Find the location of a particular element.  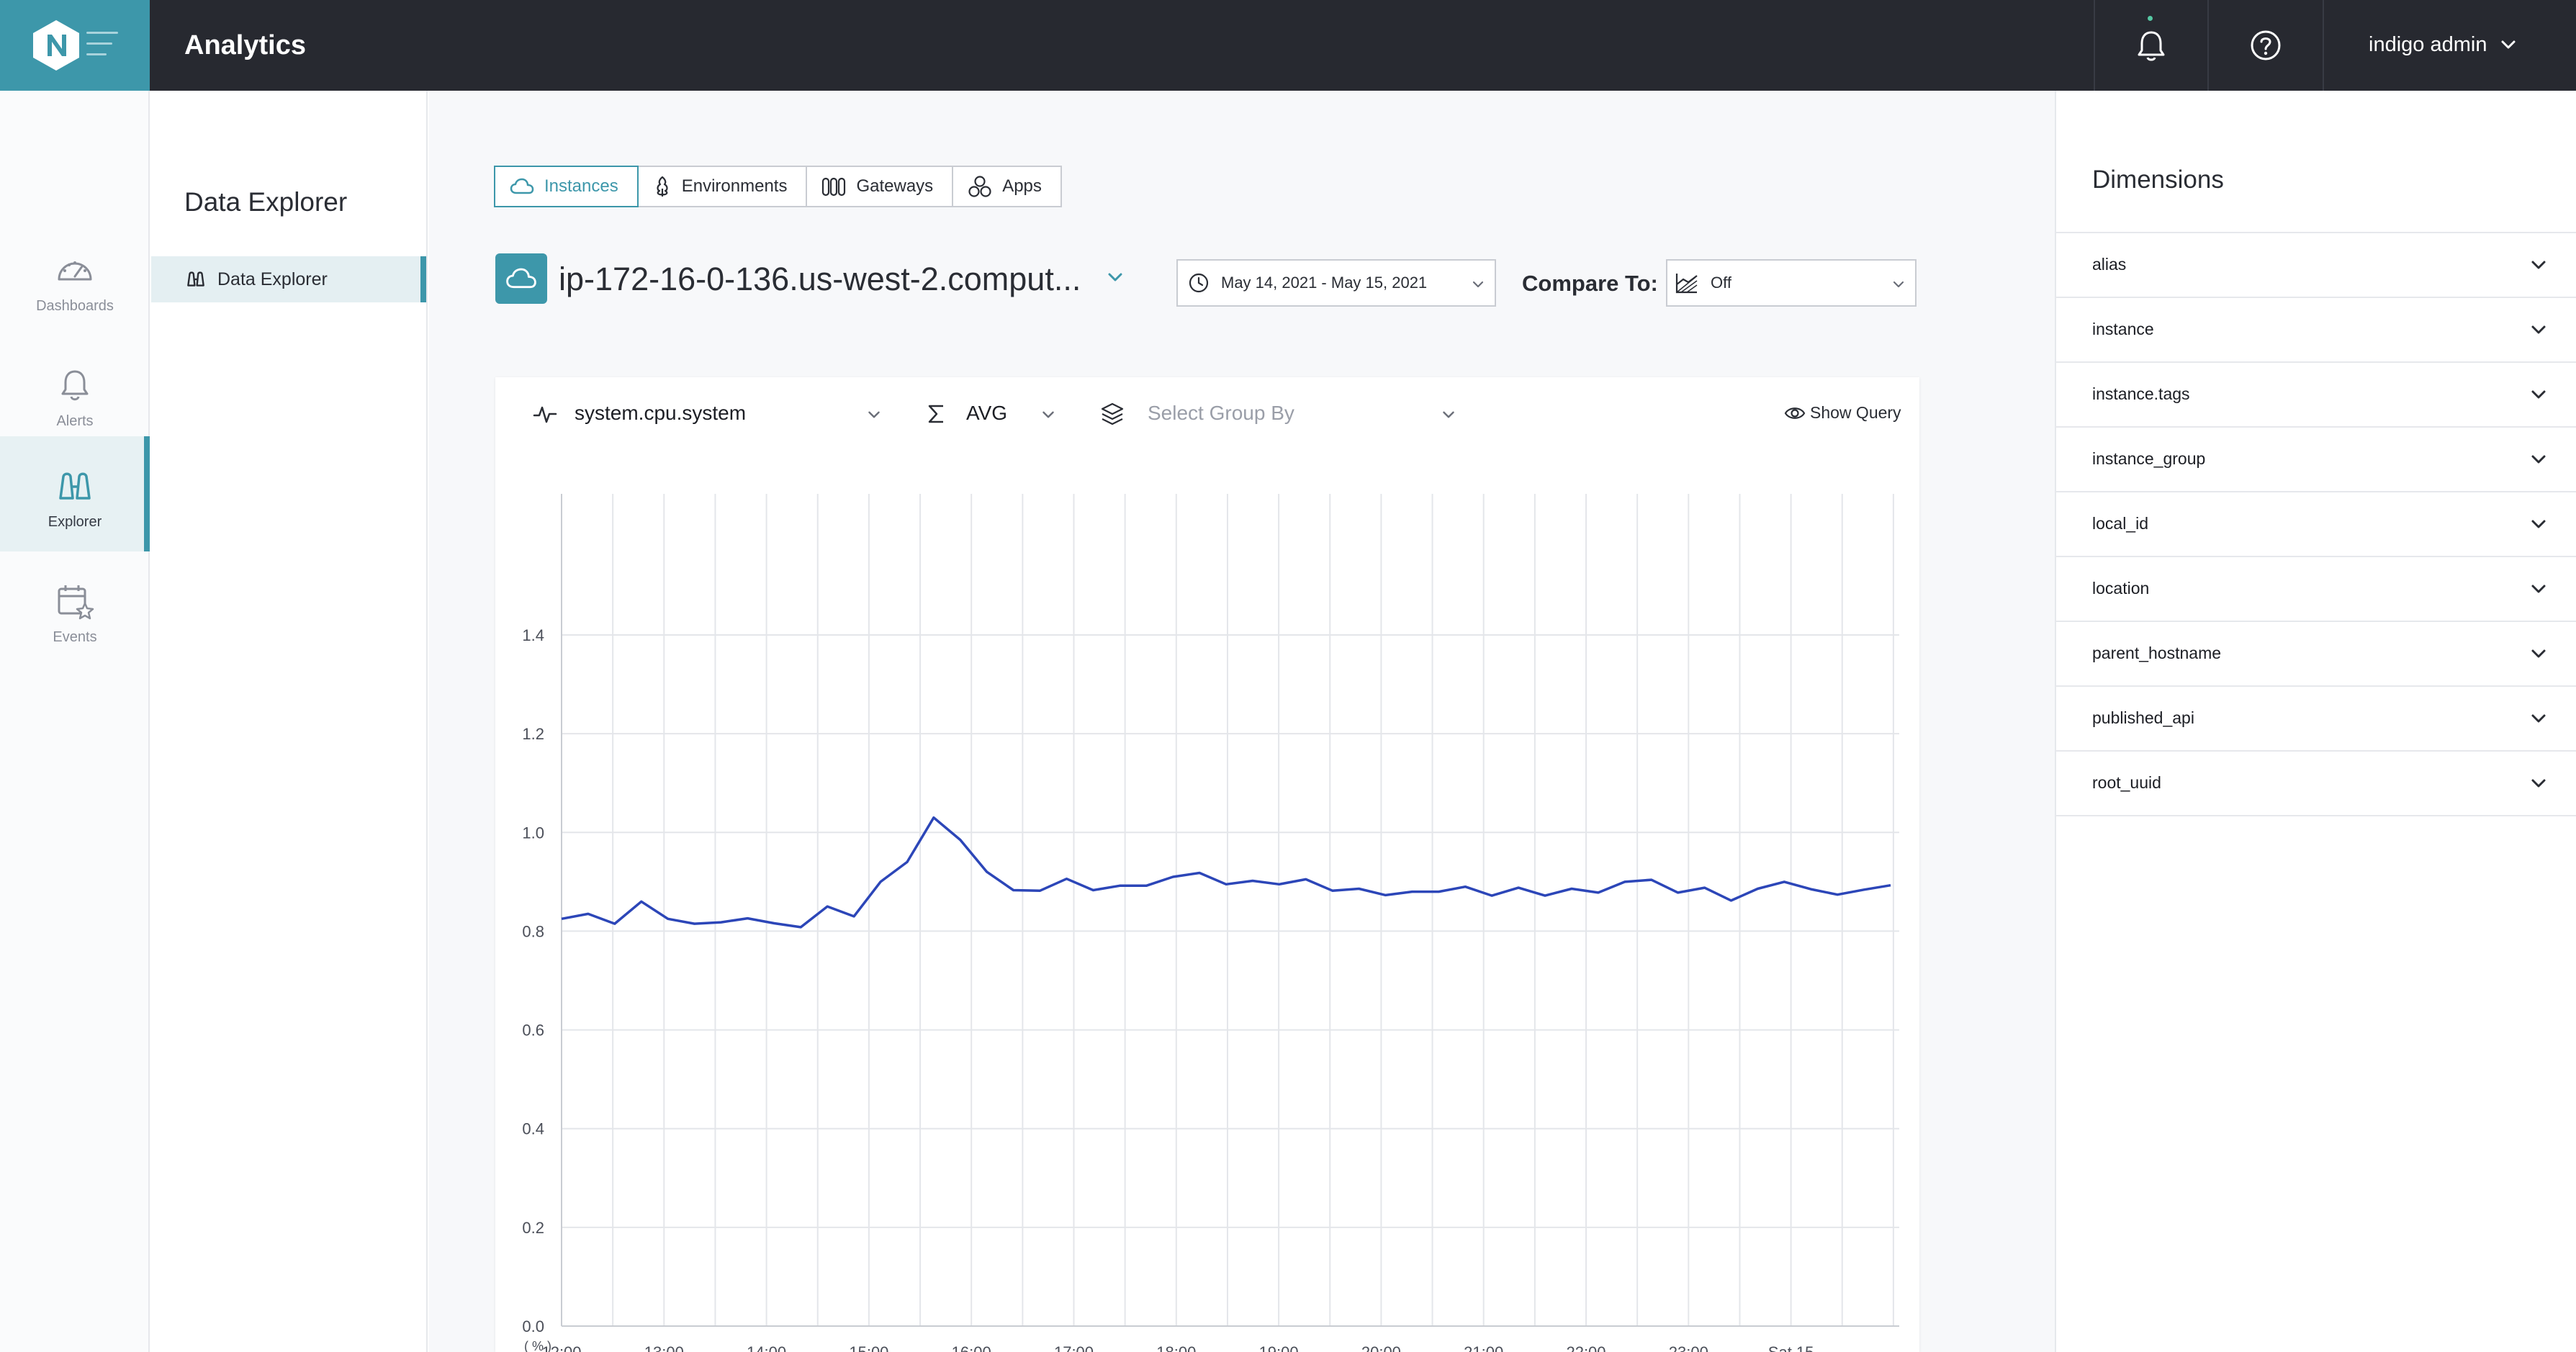

y-tick-label: 1.2 is located at coordinates (533, 734).